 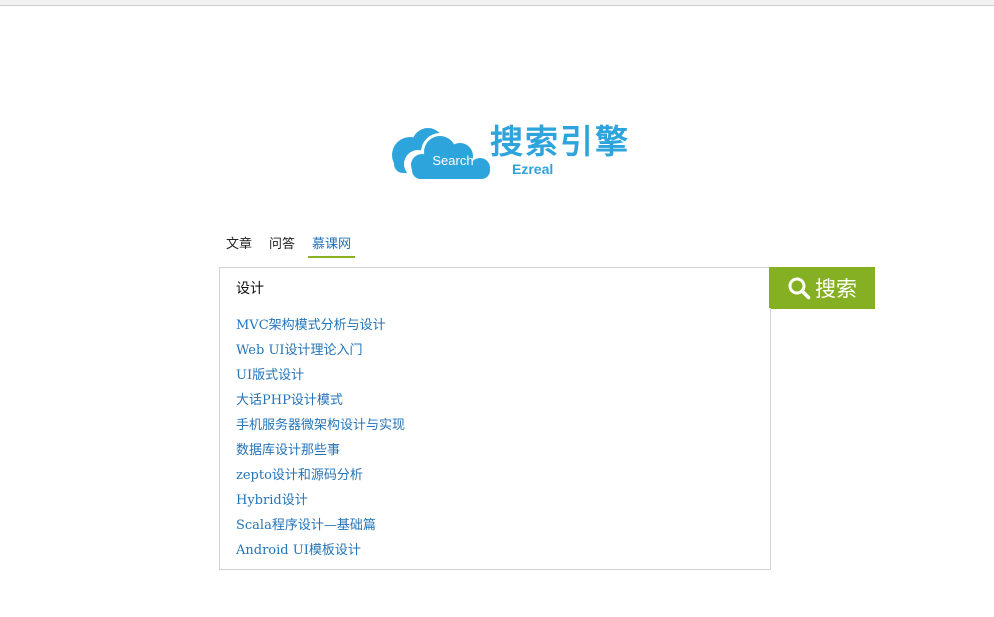 What do you see at coordinates (799, 288) in the screenshot?
I see `search-icon` at bounding box center [799, 288].